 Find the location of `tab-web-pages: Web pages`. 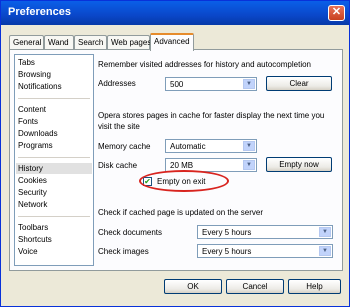

tab-web-pages: Web pages is located at coordinates (129, 42).